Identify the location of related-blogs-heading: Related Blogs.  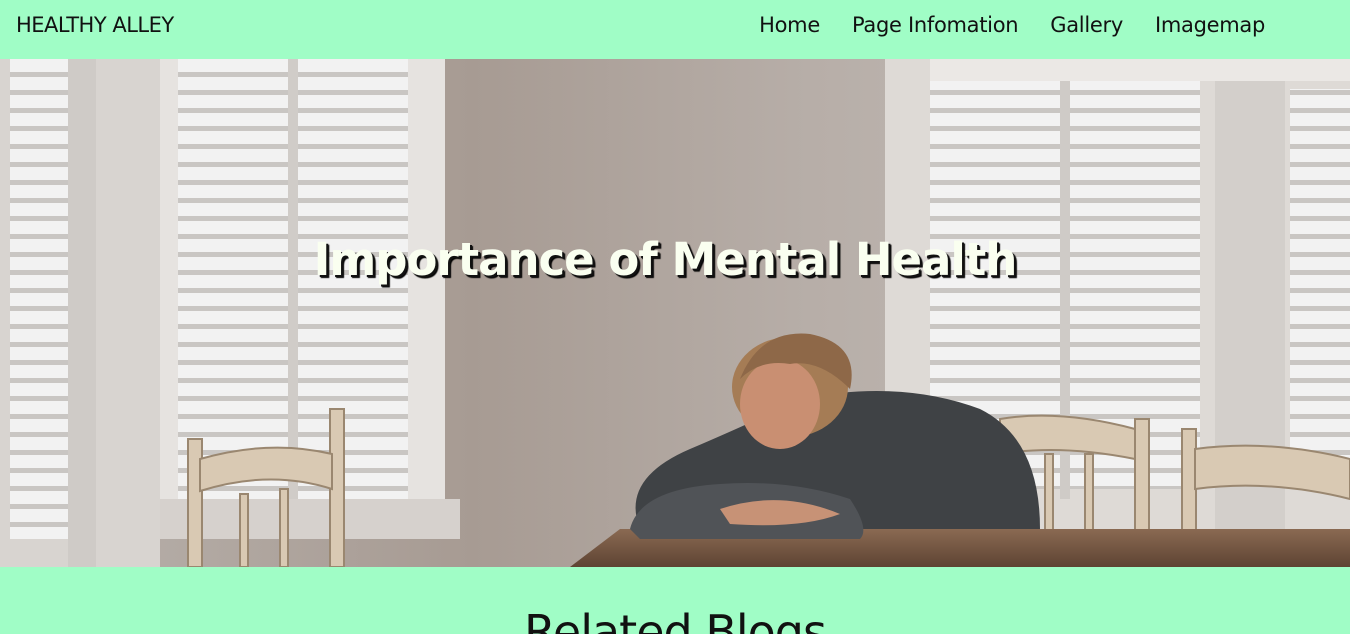
(675, 619).